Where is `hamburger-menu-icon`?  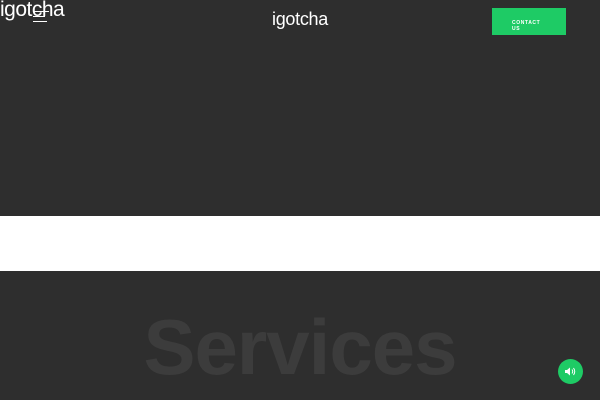 hamburger-menu-icon is located at coordinates (41, 17).